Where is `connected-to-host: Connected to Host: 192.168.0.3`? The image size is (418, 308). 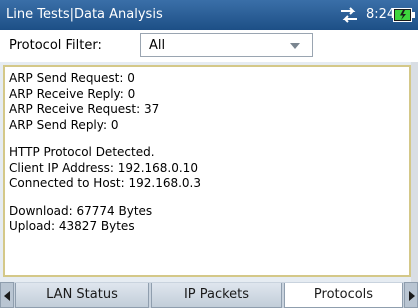
connected-to-host: Connected to Host: 192.168.0.3 is located at coordinates (105, 183).